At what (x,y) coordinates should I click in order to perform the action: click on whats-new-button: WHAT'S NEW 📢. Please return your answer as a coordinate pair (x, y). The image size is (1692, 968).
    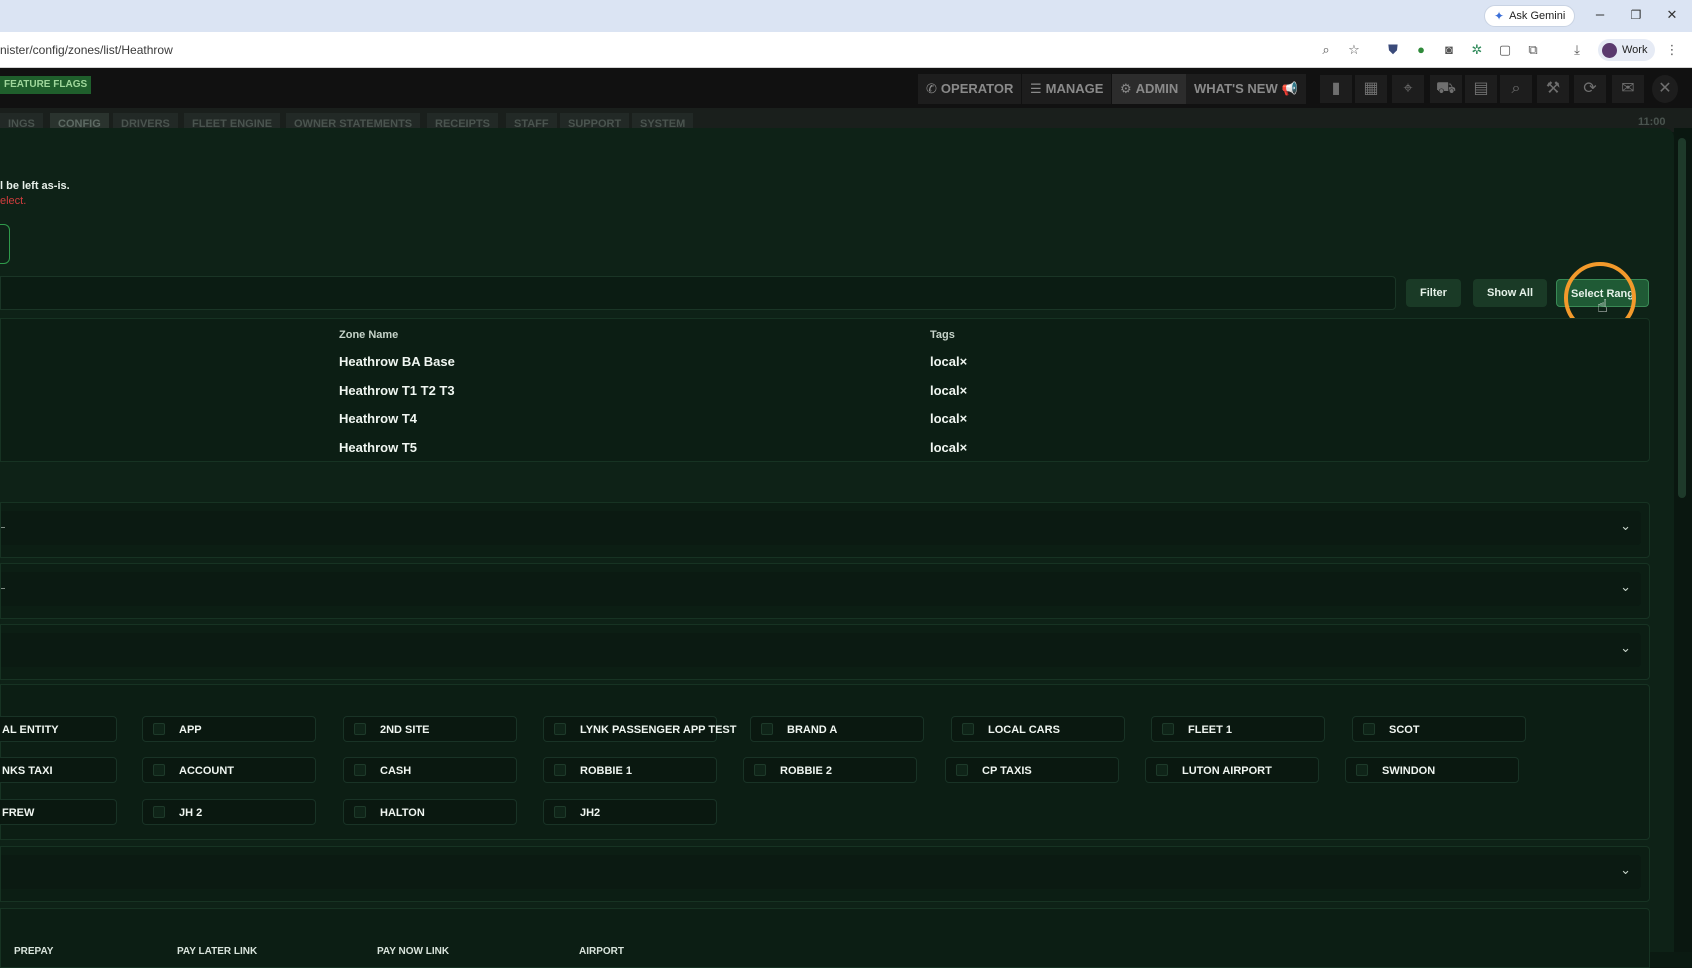
    Looking at the image, I should click on (1246, 89).